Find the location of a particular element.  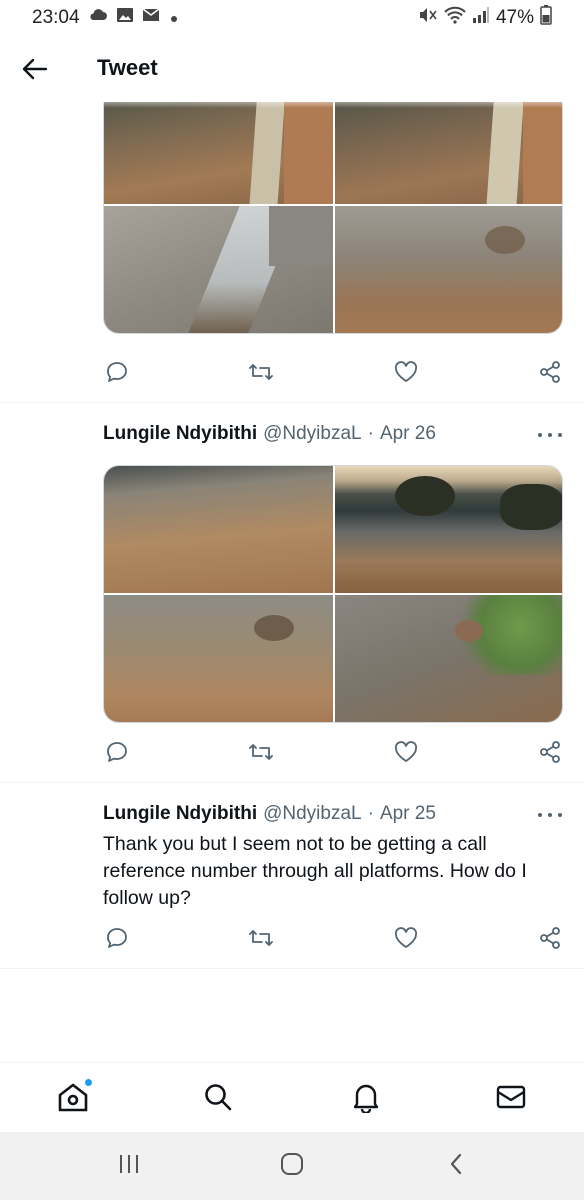

nav-messages is located at coordinates (511, 1099).